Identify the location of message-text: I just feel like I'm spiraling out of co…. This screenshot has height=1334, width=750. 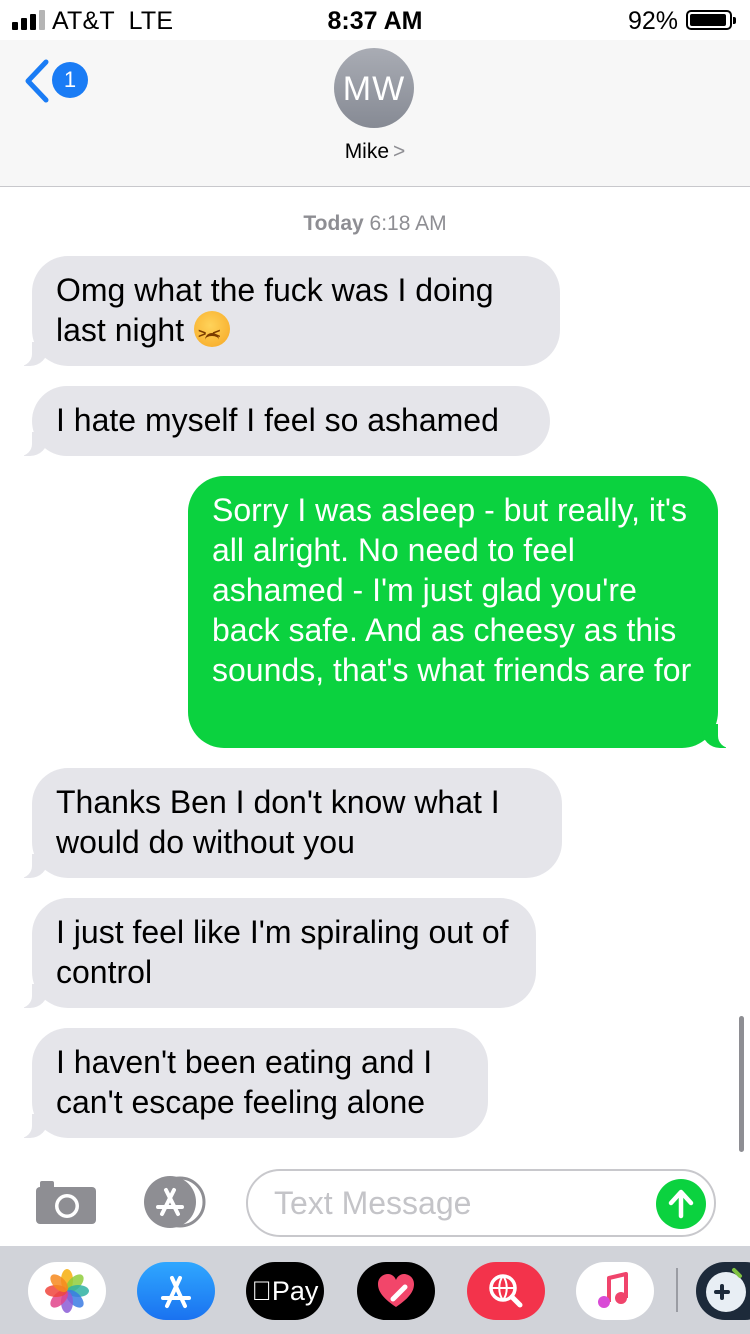
(282, 952).